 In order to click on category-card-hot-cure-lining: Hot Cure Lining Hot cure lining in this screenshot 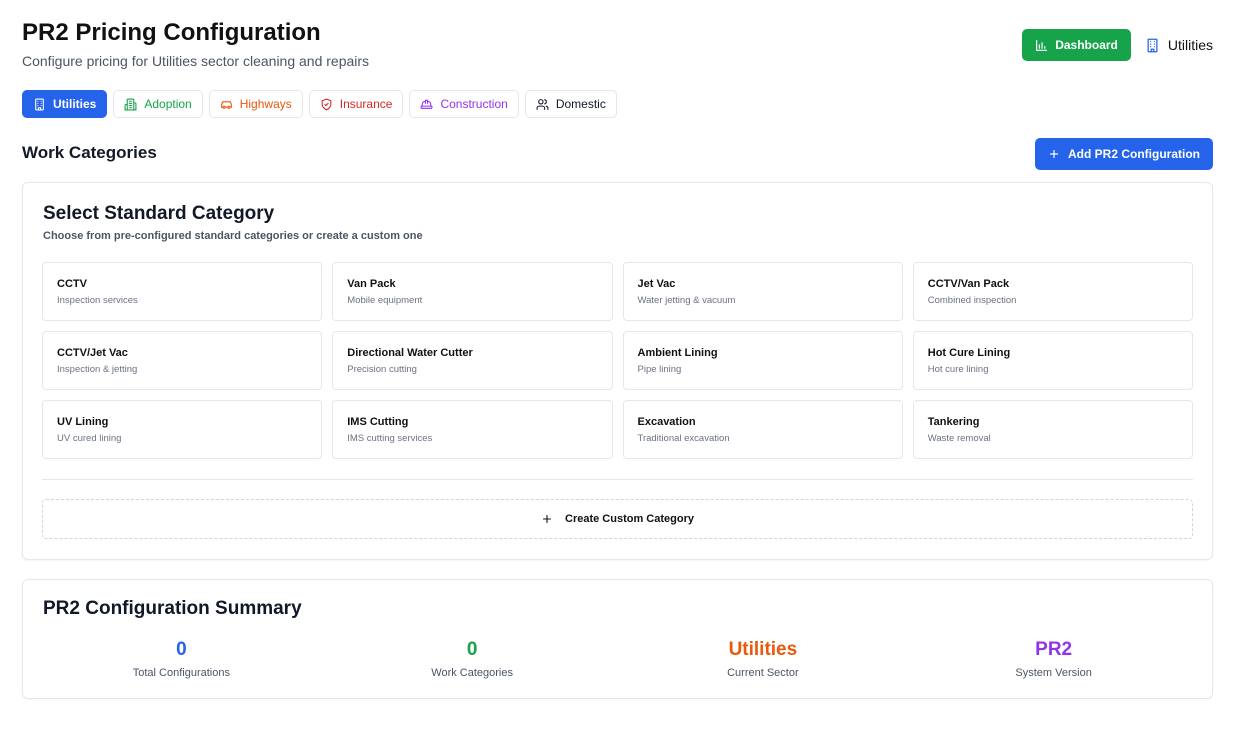, I will do `click(1052, 360)`.